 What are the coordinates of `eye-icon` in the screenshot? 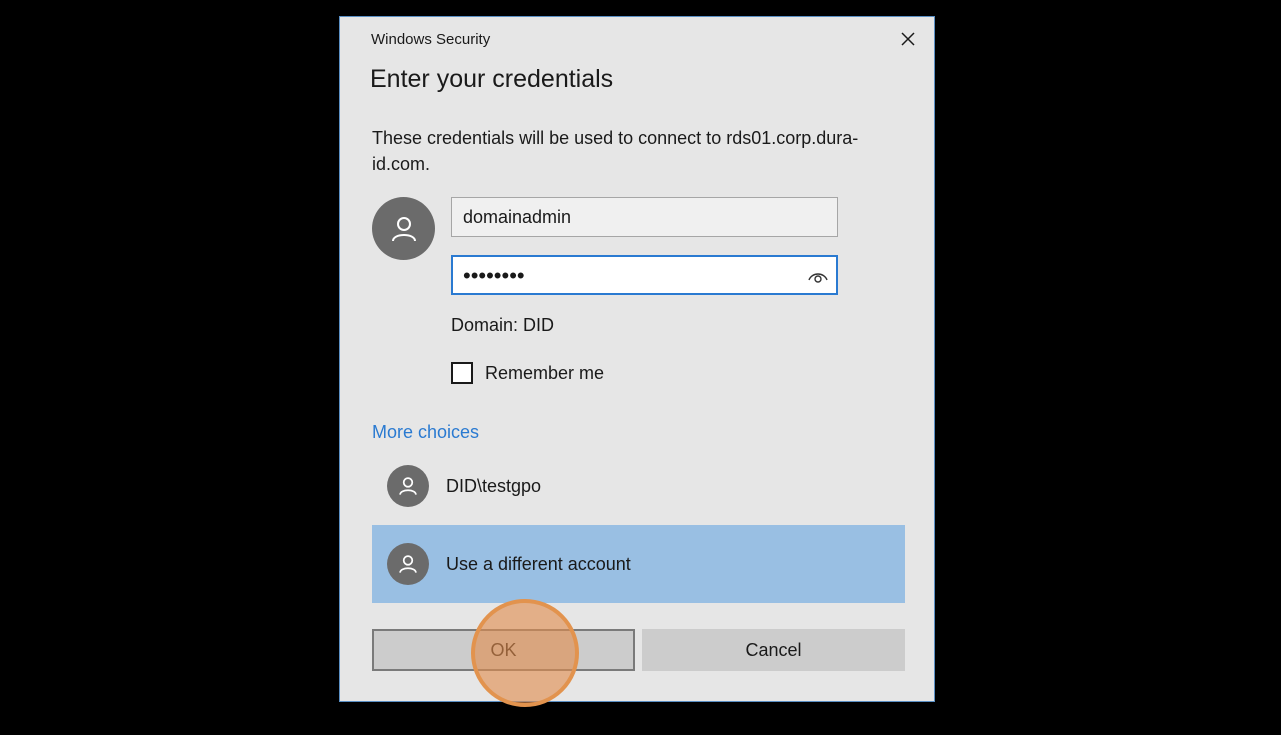 It's located at (818, 278).